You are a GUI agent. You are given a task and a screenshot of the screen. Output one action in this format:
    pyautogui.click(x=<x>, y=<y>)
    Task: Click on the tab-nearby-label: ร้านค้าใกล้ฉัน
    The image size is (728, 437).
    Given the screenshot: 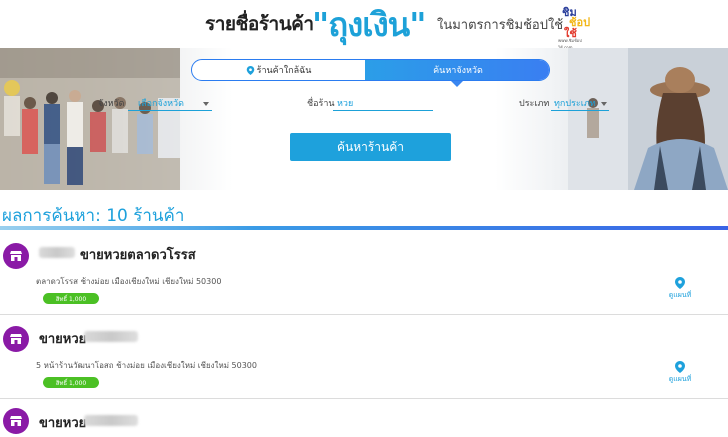 What is the action you would take?
    pyautogui.click(x=284, y=71)
    